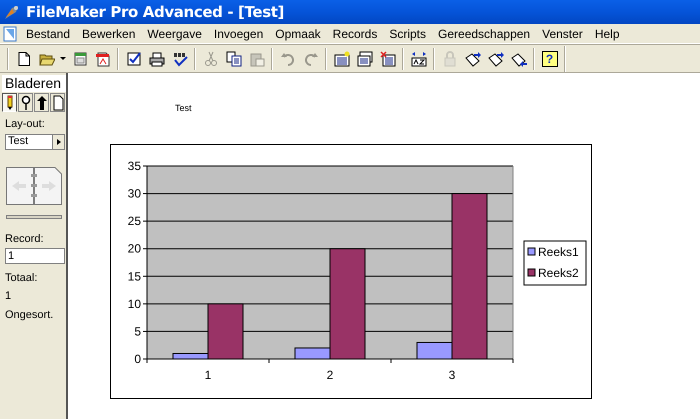 The height and width of the screenshot is (419, 700). I want to click on axis-label: 30, so click(134, 193).